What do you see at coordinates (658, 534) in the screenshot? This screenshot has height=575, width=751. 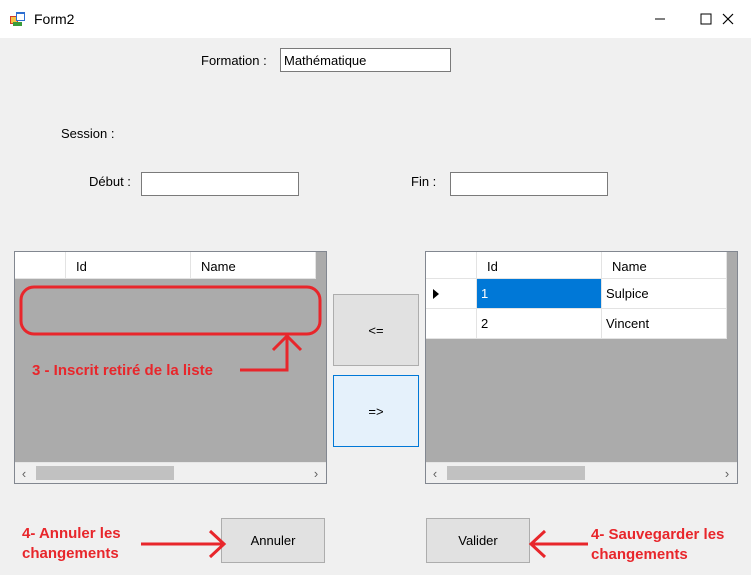 I see `annotation-save-line1: 4- Sauvegarder les` at bounding box center [658, 534].